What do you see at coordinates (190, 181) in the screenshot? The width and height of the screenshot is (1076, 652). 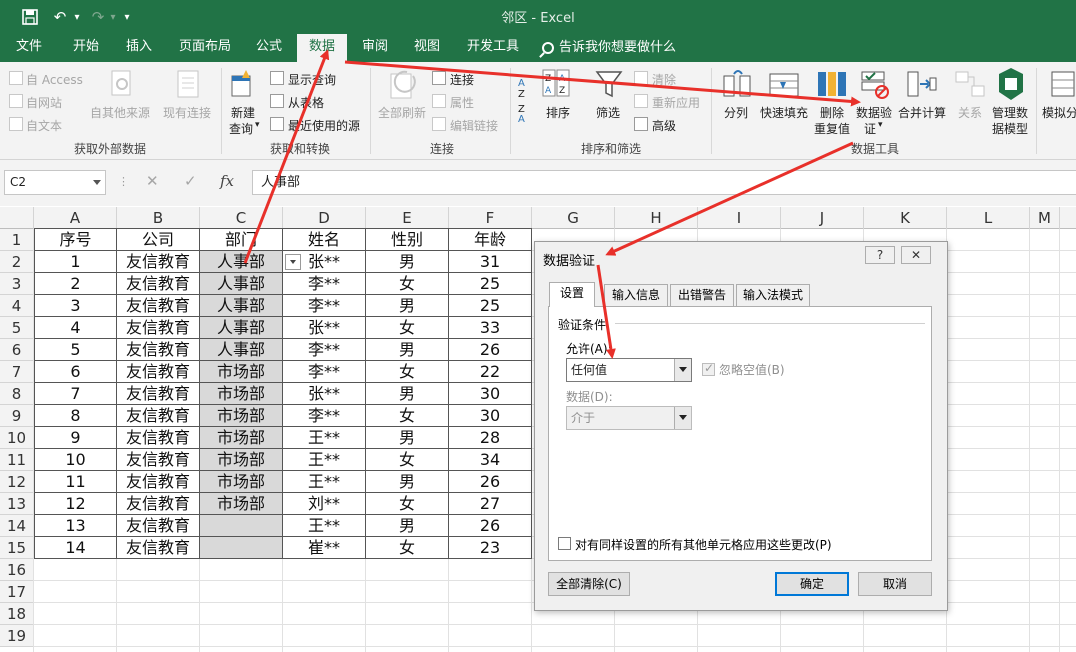 I see `enter-icon: ✓` at bounding box center [190, 181].